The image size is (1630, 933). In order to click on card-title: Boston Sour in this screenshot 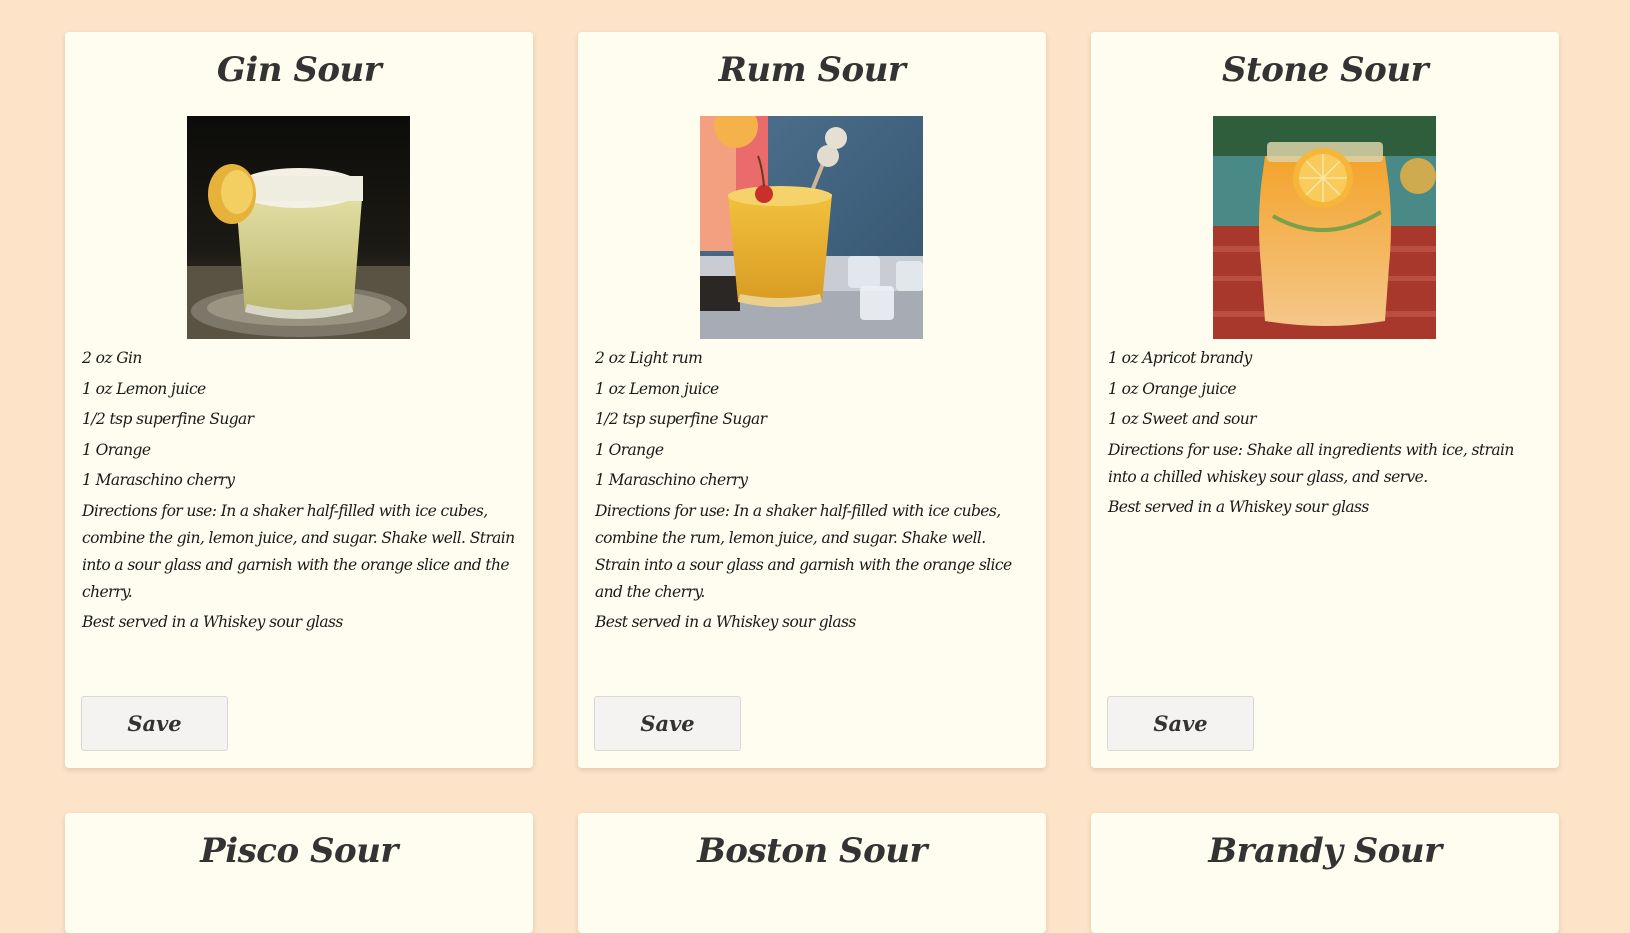, I will do `click(812, 851)`.